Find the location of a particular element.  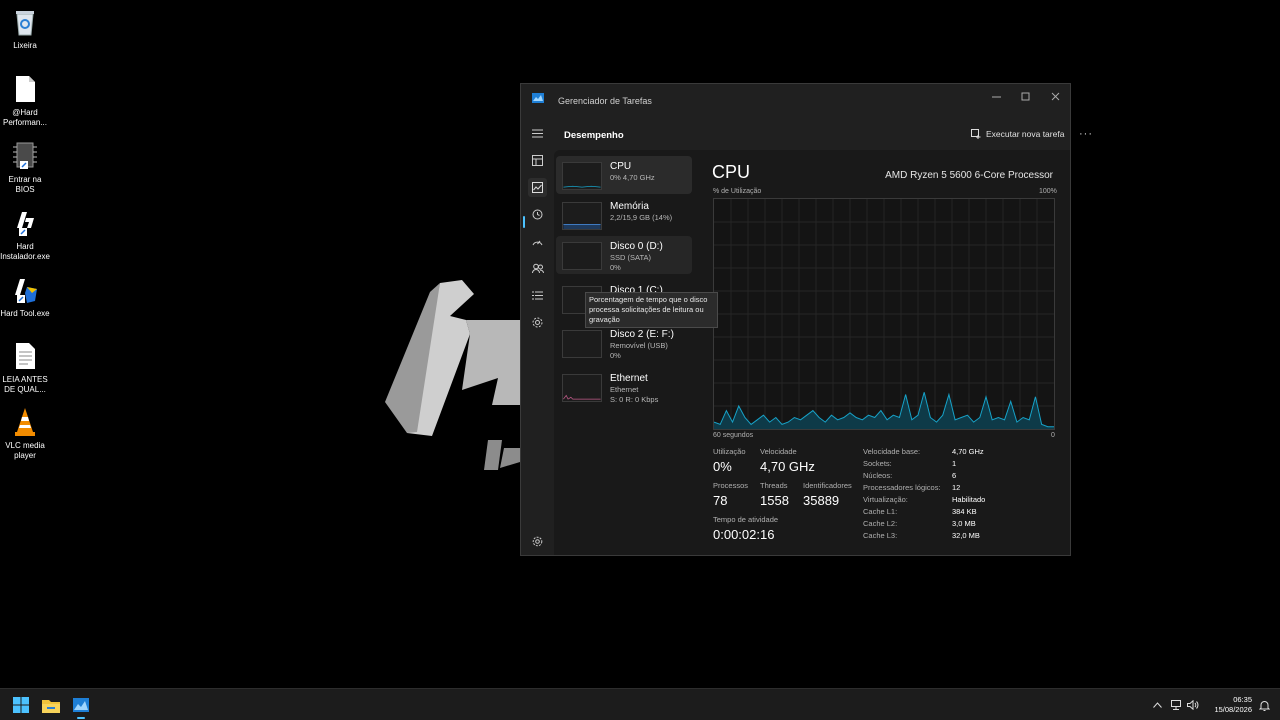

settings-icon is located at coordinates (537, 541).